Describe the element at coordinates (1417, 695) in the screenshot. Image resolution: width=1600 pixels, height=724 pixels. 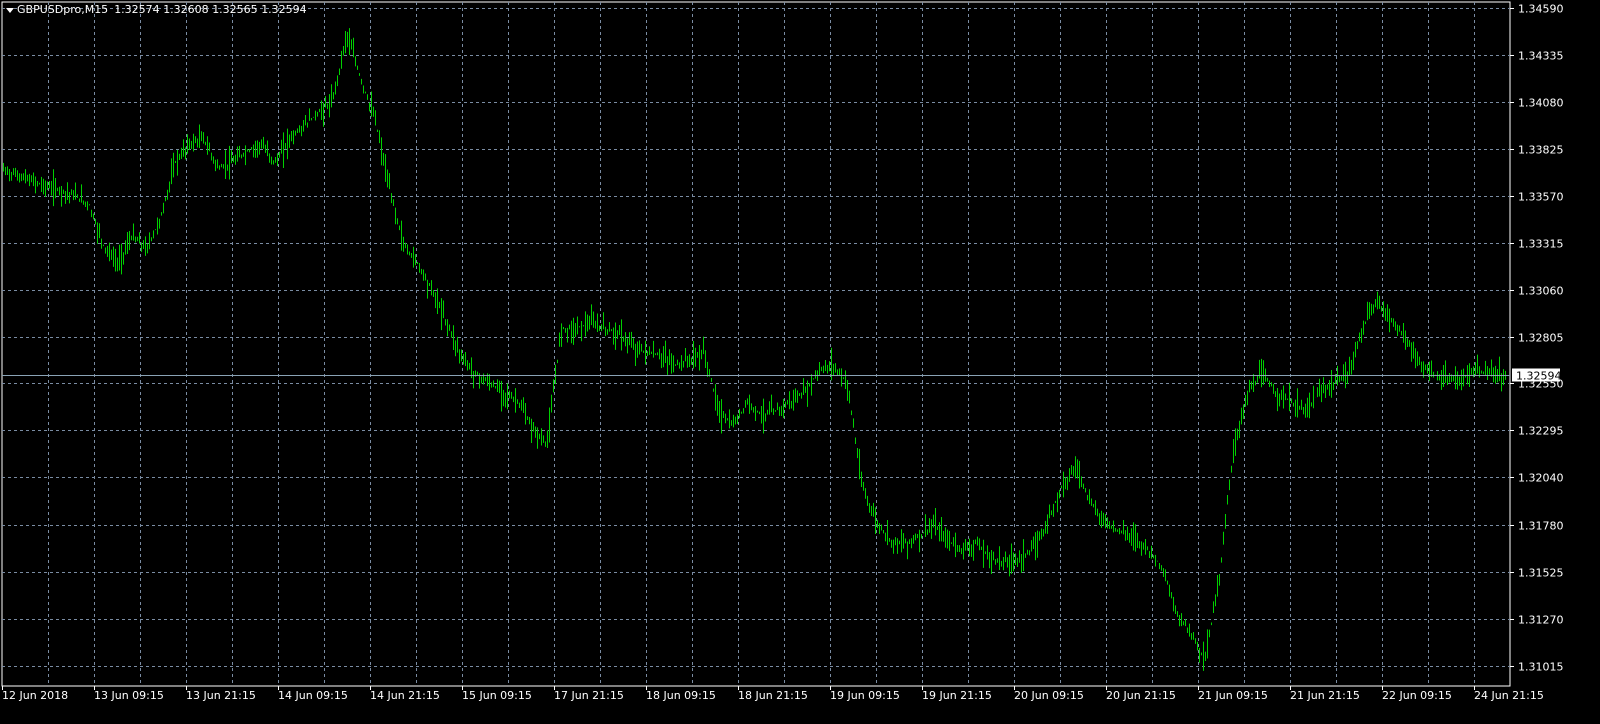
I see `x-tick-label: 22 Jun 09:15` at that location.